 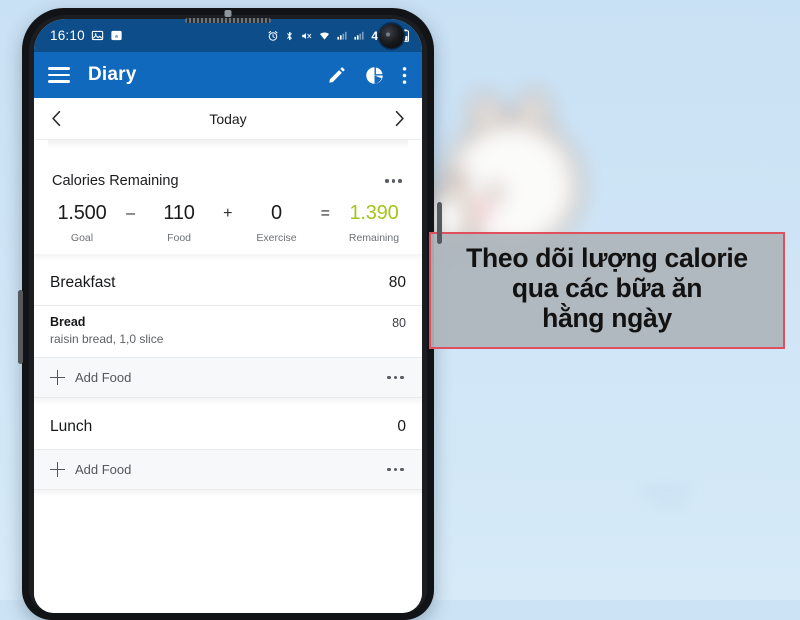 What do you see at coordinates (228, 283) in the screenshot?
I see `meal-header-breakfast: Breakfast 80` at bounding box center [228, 283].